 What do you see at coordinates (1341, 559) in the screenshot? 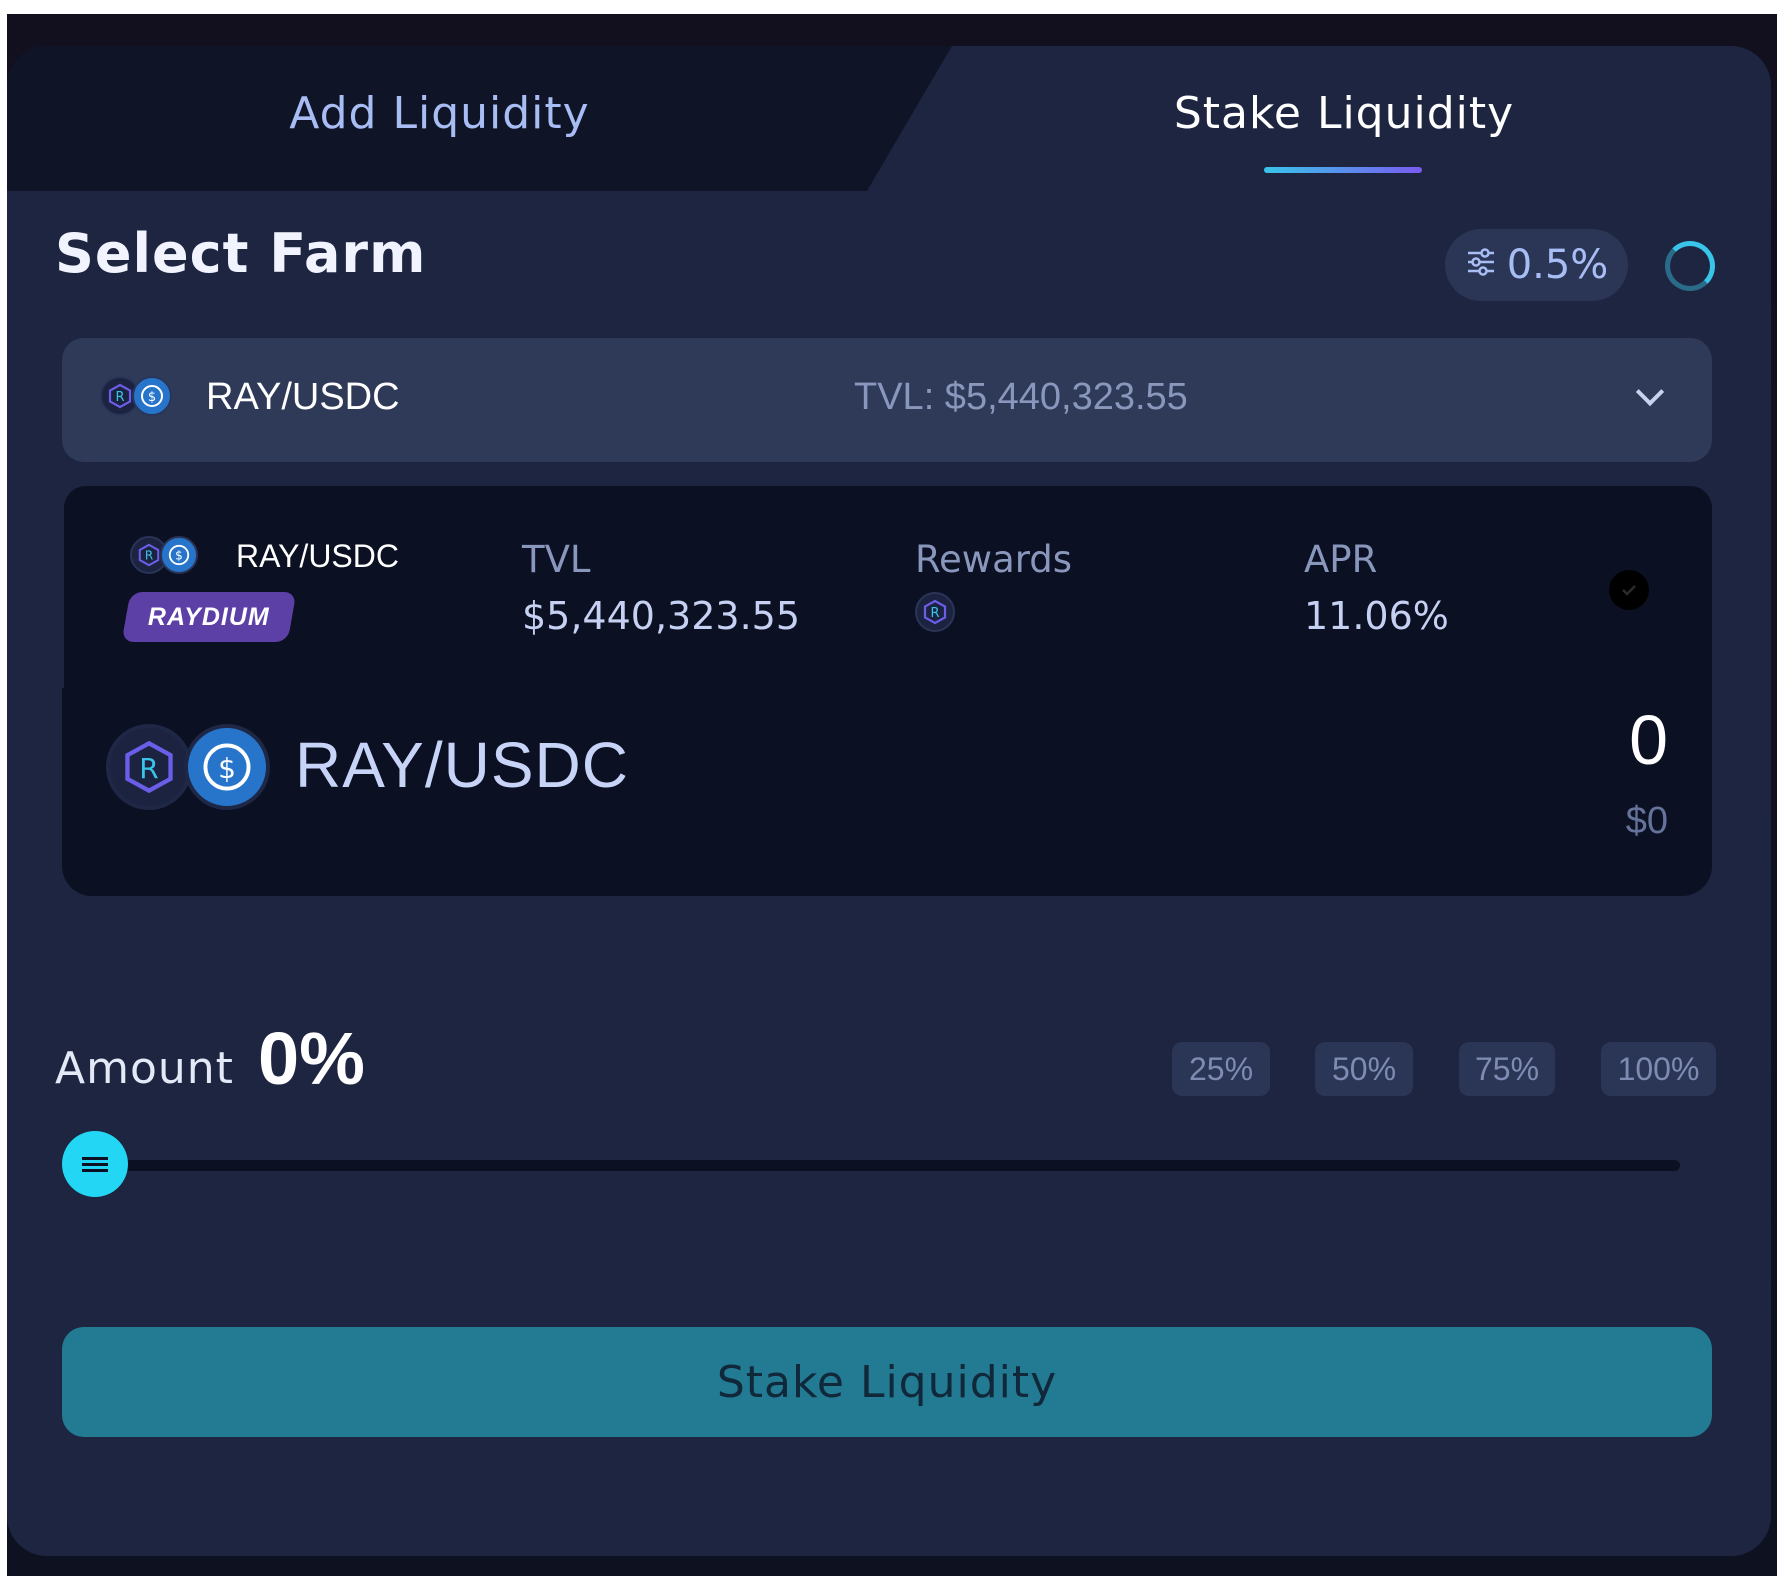
I see `apr-label: APR` at bounding box center [1341, 559].